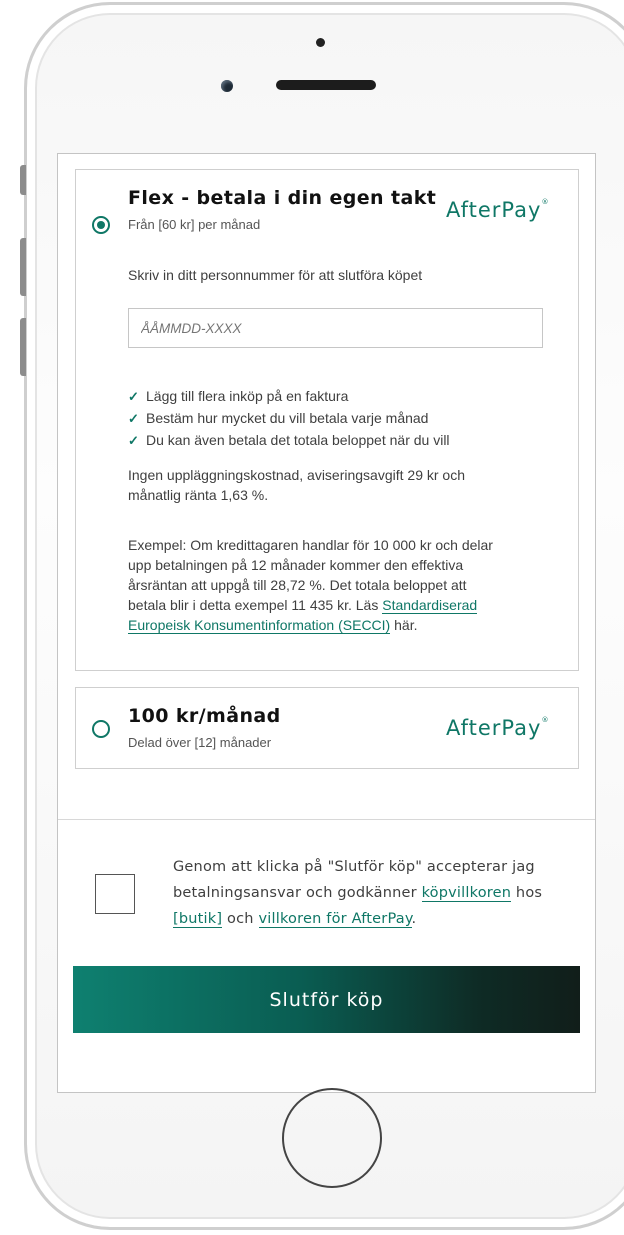 This screenshot has width=624, height=1235. What do you see at coordinates (101, 729) in the screenshot?
I see `radio-monthly` at bounding box center [101, 729].